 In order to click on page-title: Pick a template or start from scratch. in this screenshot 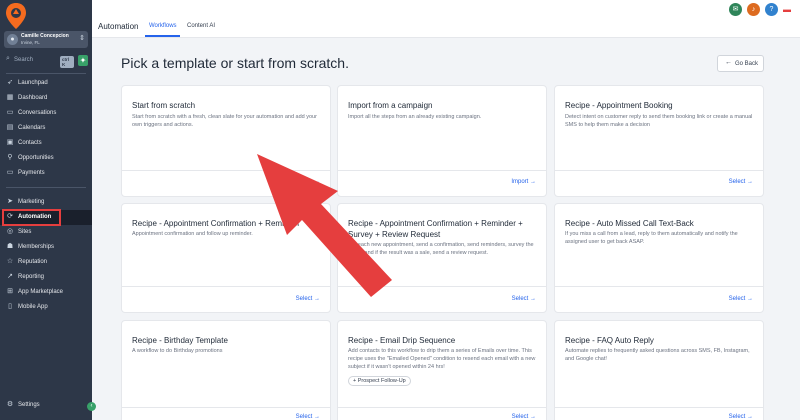, I will do `click(235, 63)`.